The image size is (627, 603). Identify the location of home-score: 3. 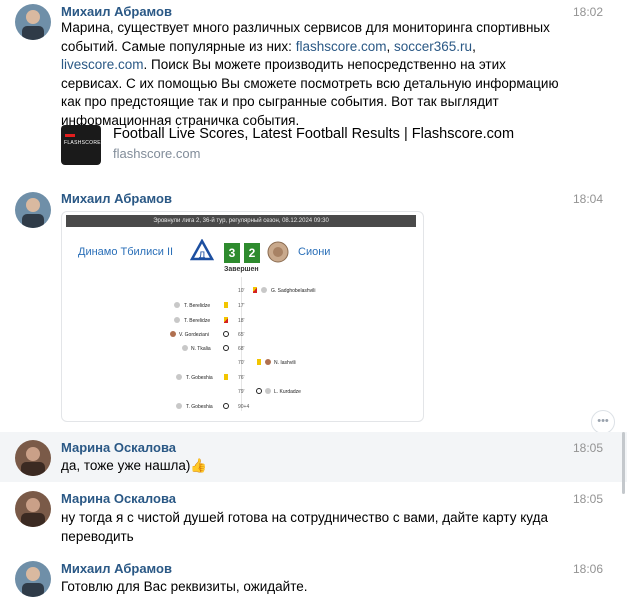
(232, 253).